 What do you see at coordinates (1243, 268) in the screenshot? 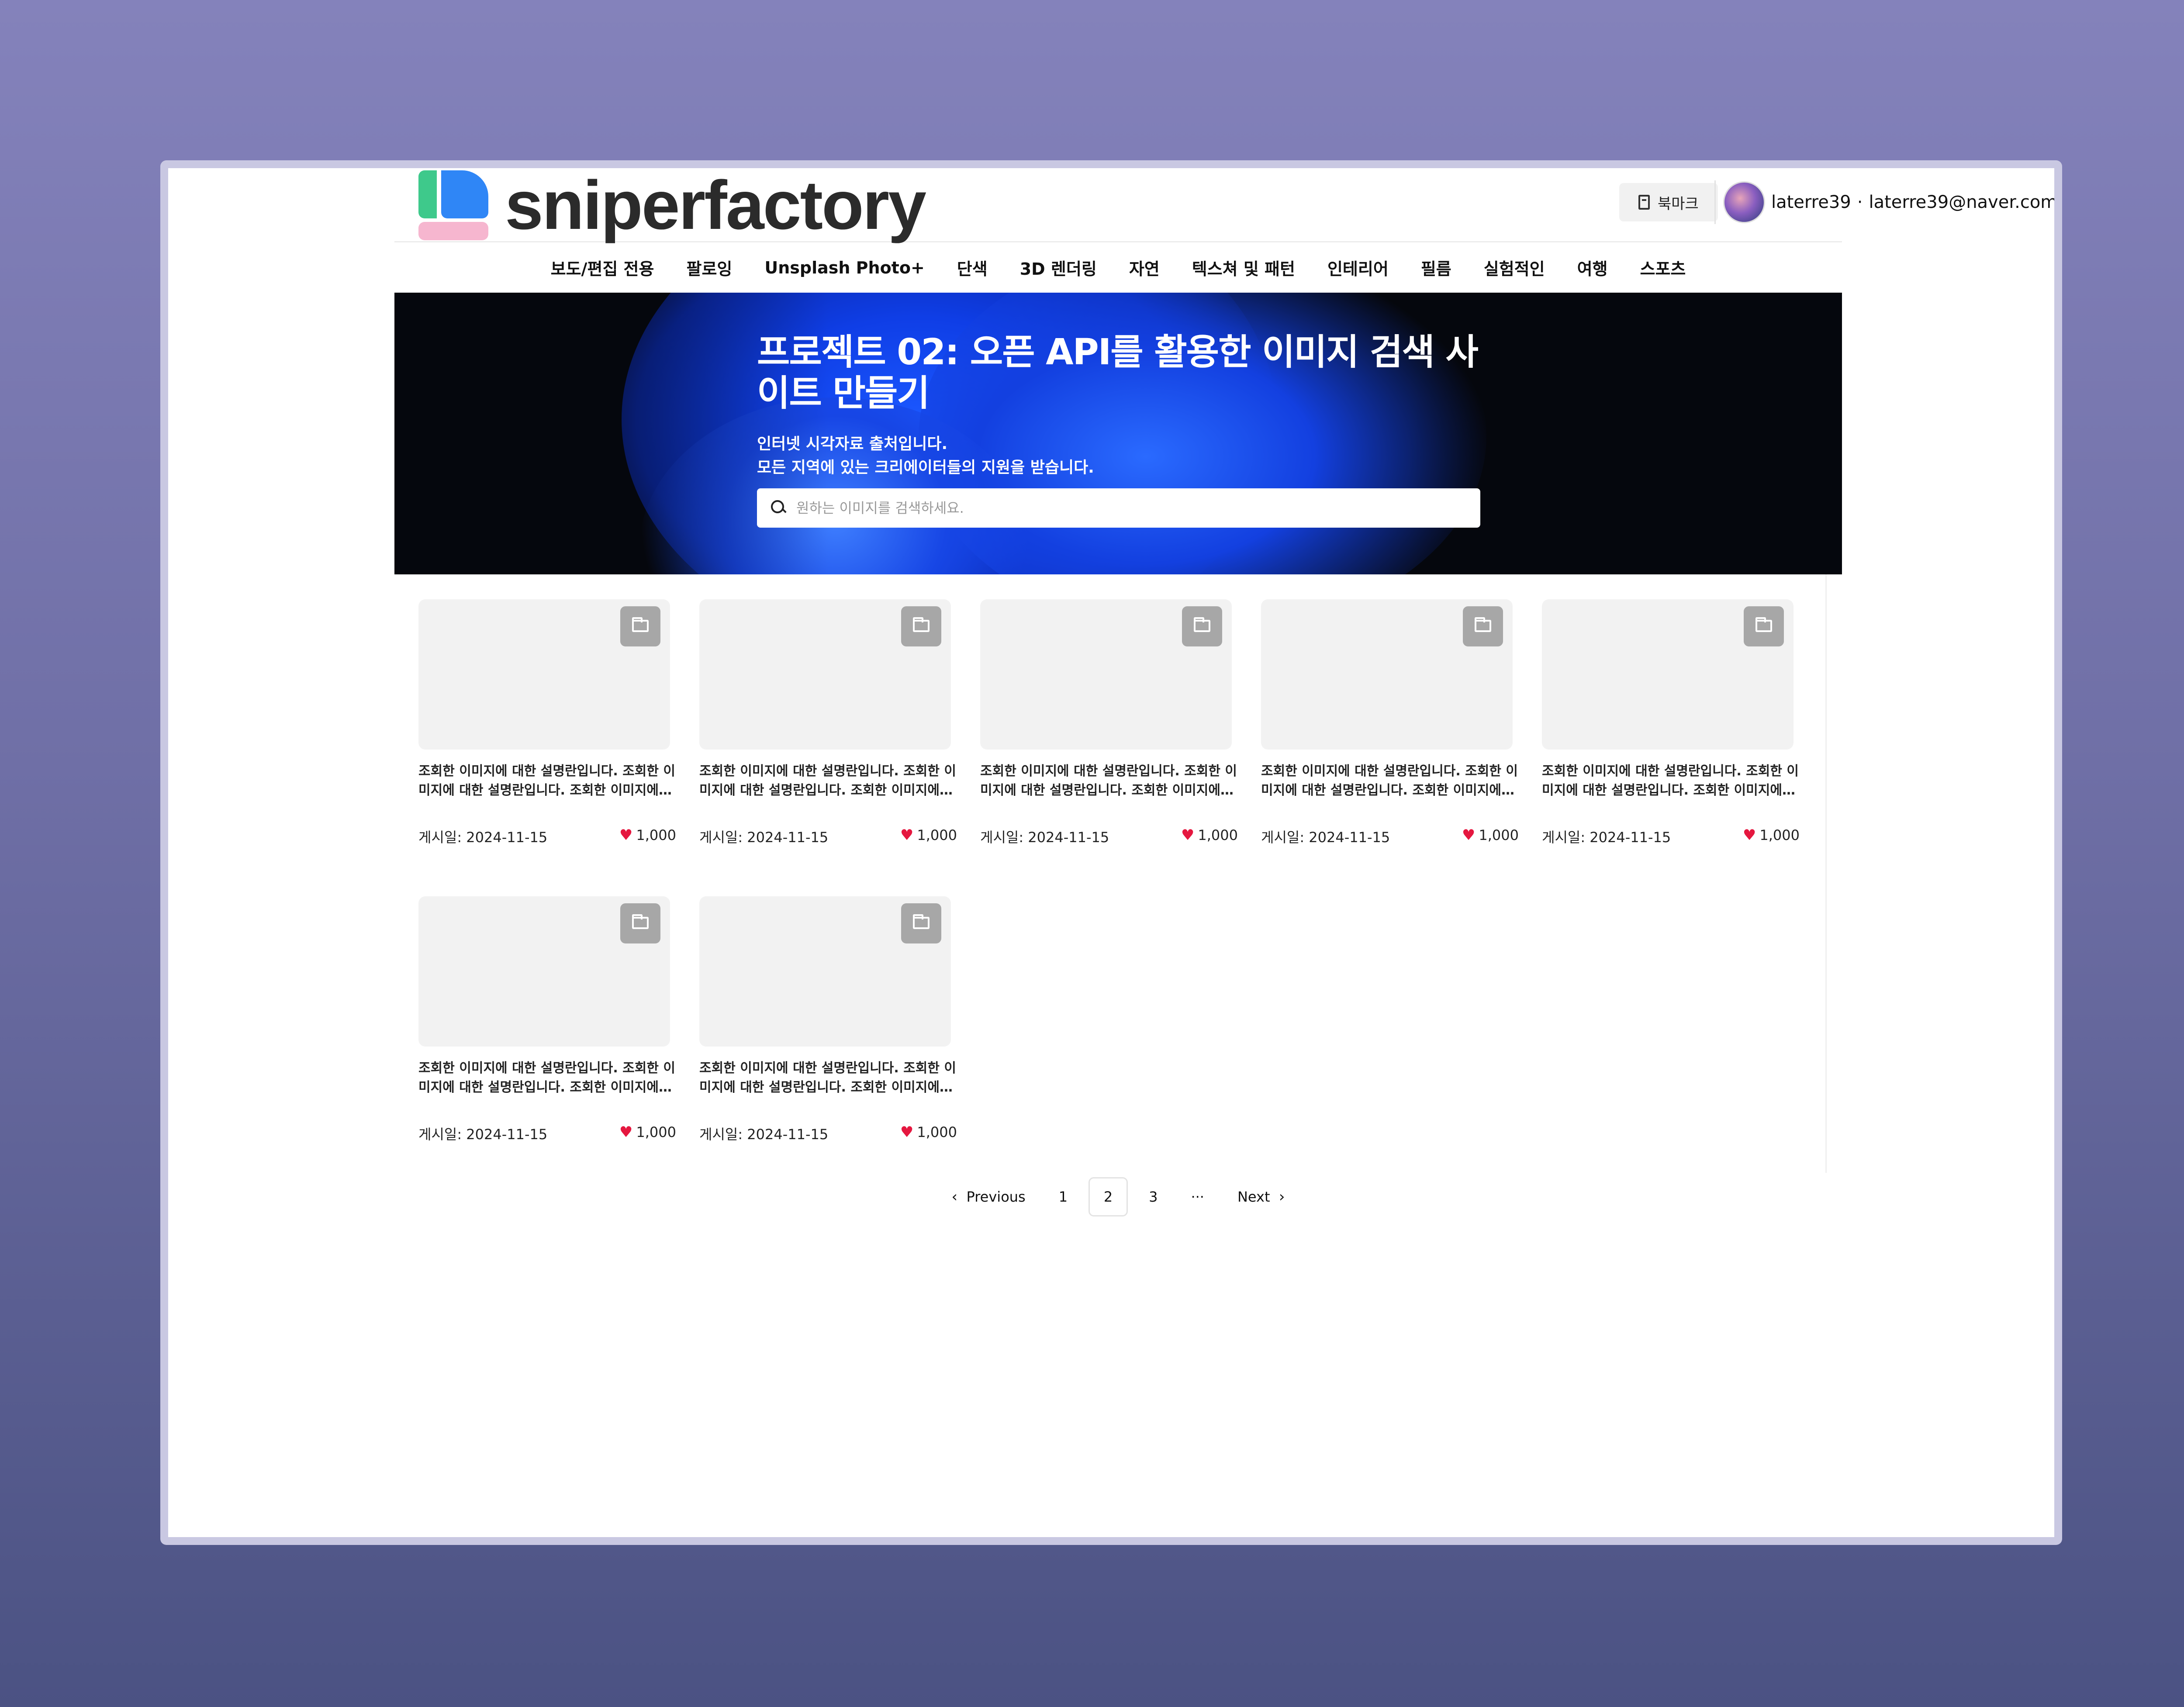
I see `nav-item: 텍스쳐 및 패턴` at bounding box center [1243, 268].